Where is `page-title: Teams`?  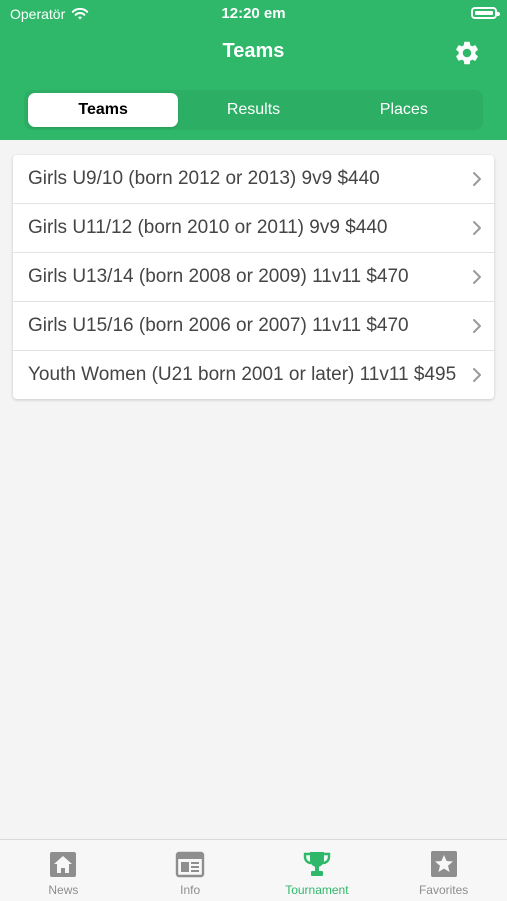 page-title: Teams is located at coordinates (253, 51).